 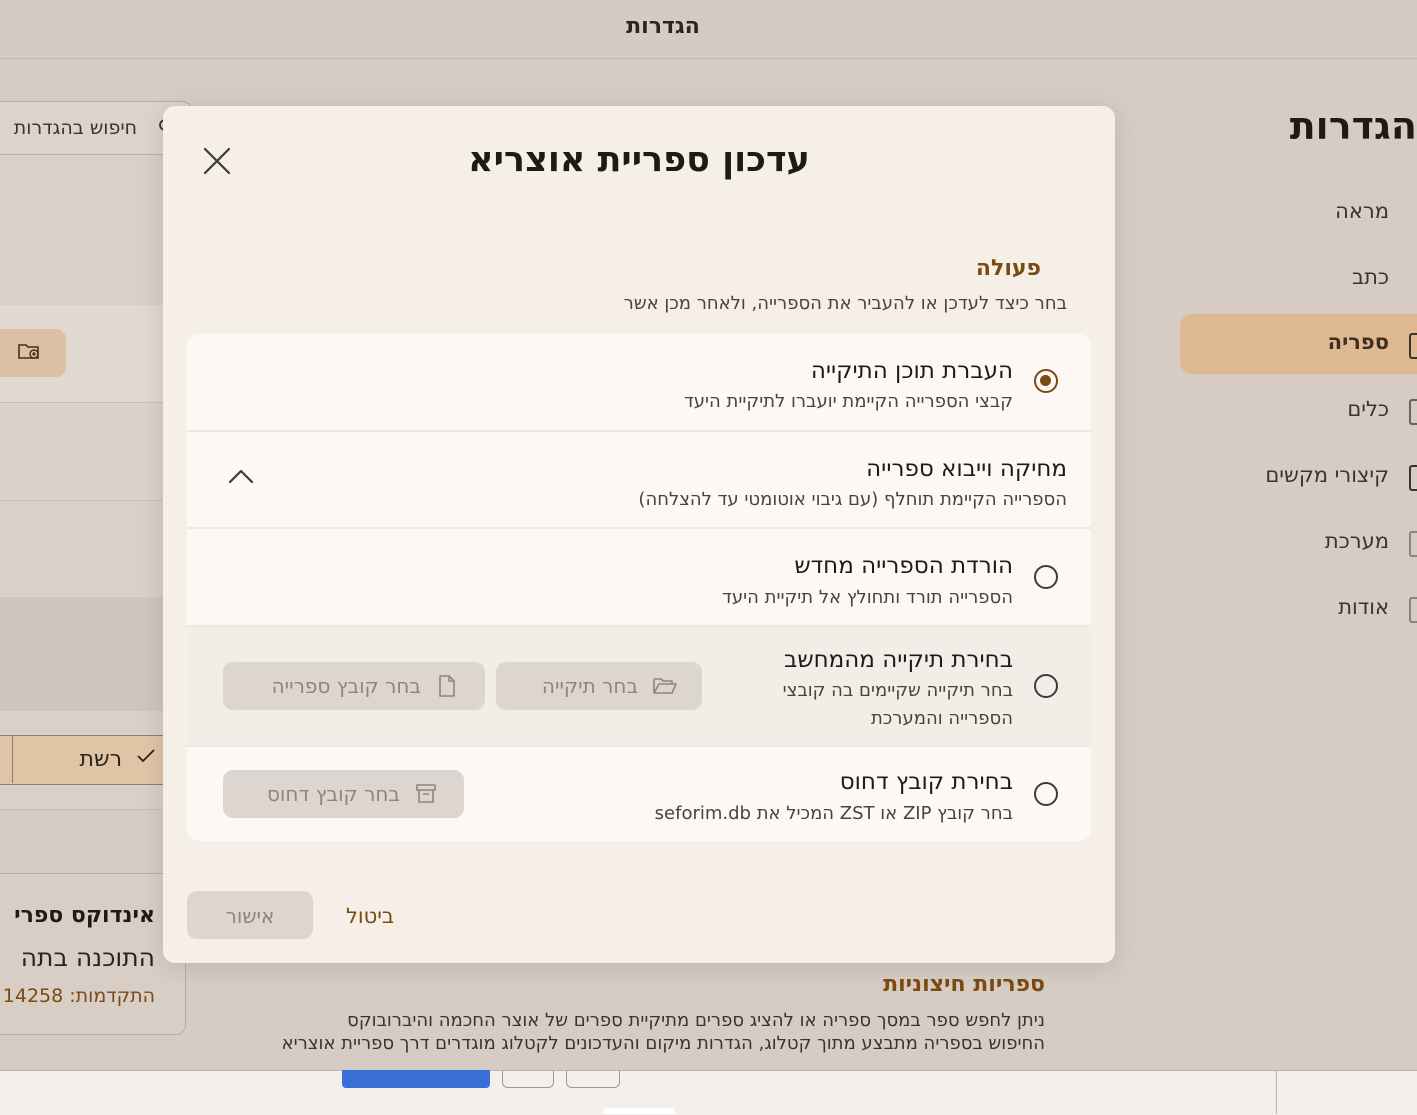 What do you see at coordinates (1327, 475) in the screenshot?
I see `sidebar-item-shortcuts: קיצורי מקשים` at bounding box center [1327, 475].